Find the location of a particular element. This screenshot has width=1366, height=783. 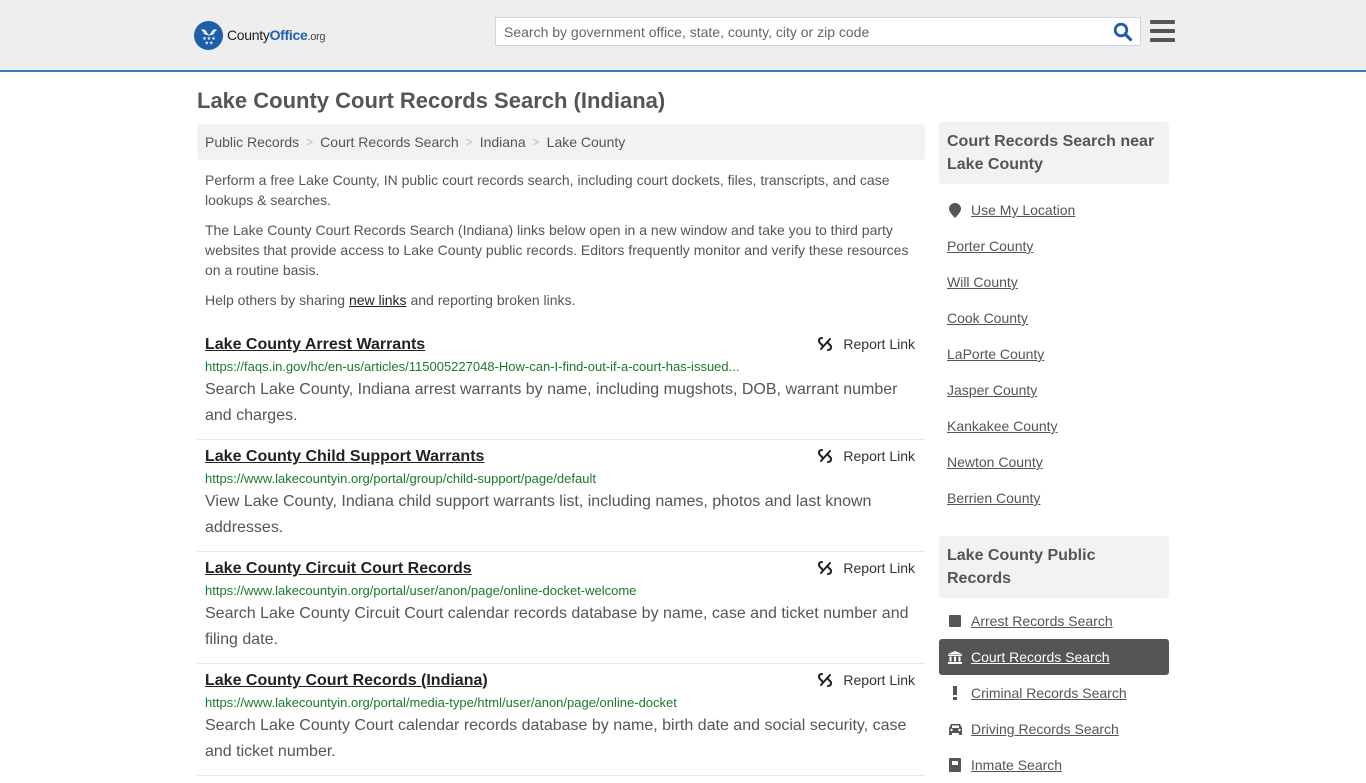

map-pin-icon is located at coordinates (955, 210).